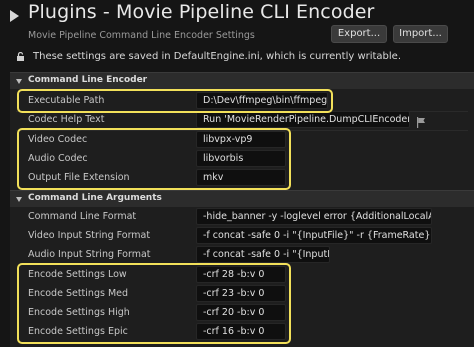 The image size is (474, 347). Describe the element at coordinates (242, 80) in the screenshot. I see `section-command-line-encoder: Command Line Encoder` at that location.